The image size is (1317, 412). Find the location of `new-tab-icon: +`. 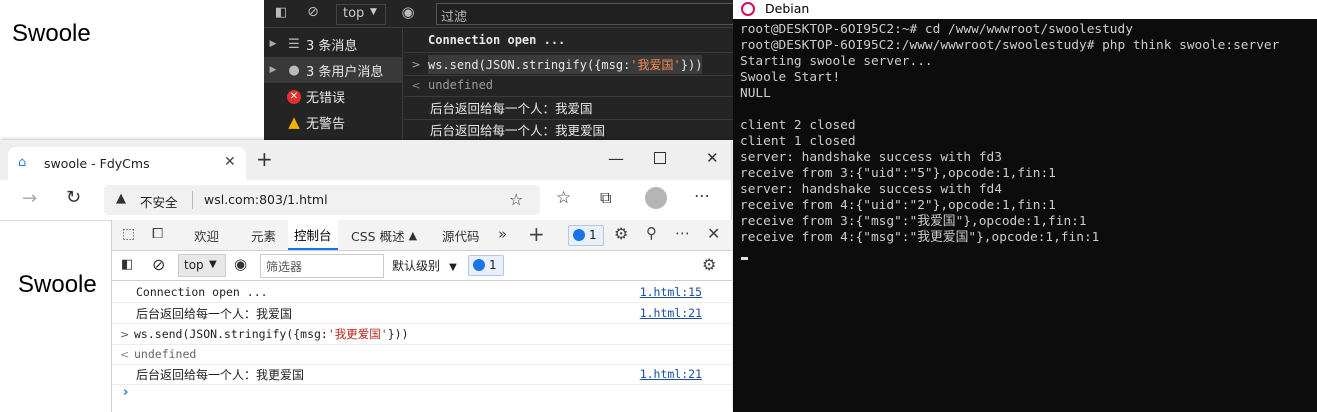

new-tab-icon: + is located at coordinates (264, 159).